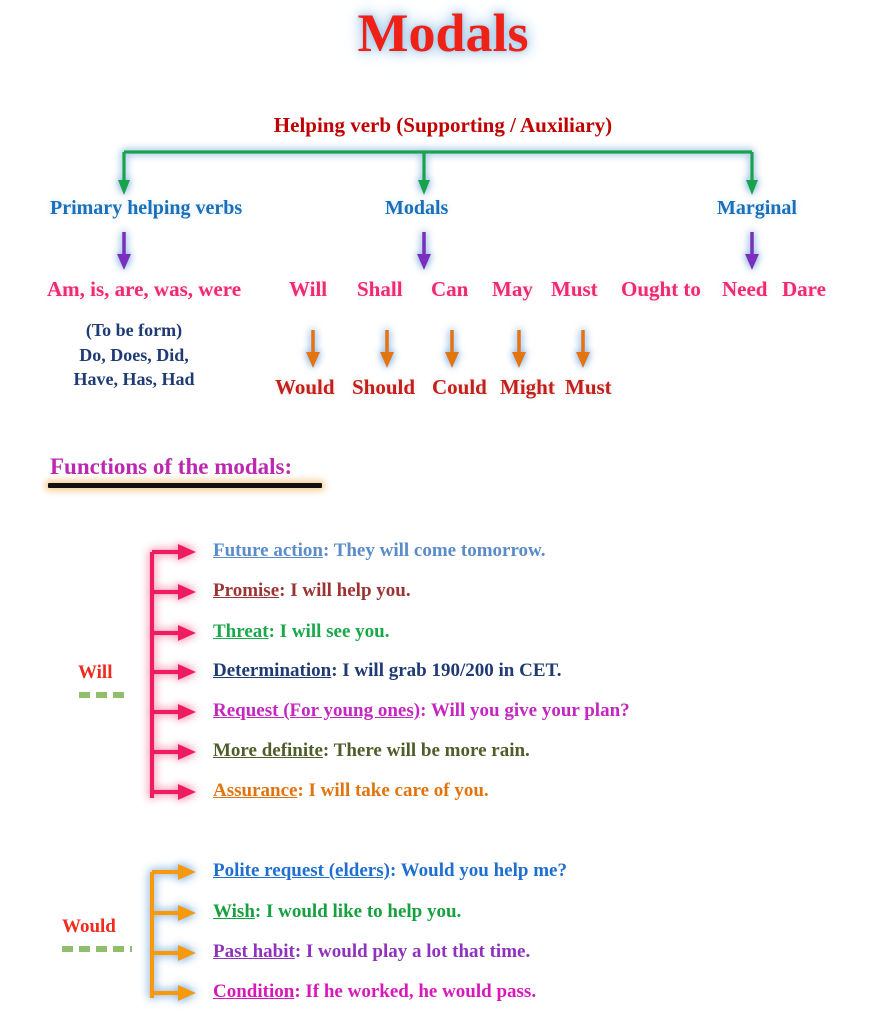 Image resolution: width=886 pixels, height=1024 pixels. What do you see at coordinates (255, 790) in the screenshot?
I see `will-key-6: Assurance` at bounding box center [255, 790].